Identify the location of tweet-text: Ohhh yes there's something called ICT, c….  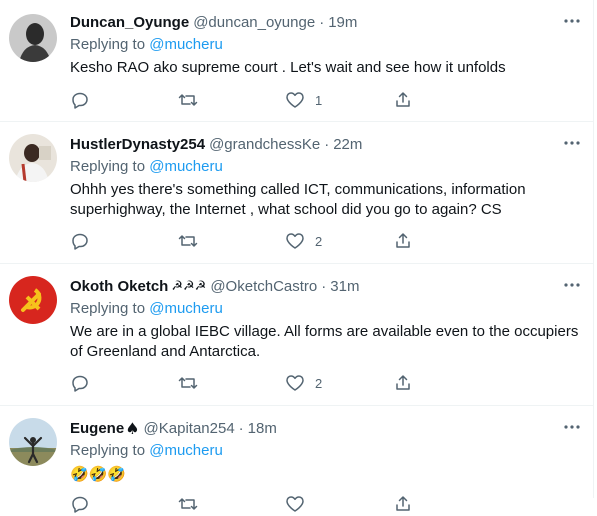
(298, 199).